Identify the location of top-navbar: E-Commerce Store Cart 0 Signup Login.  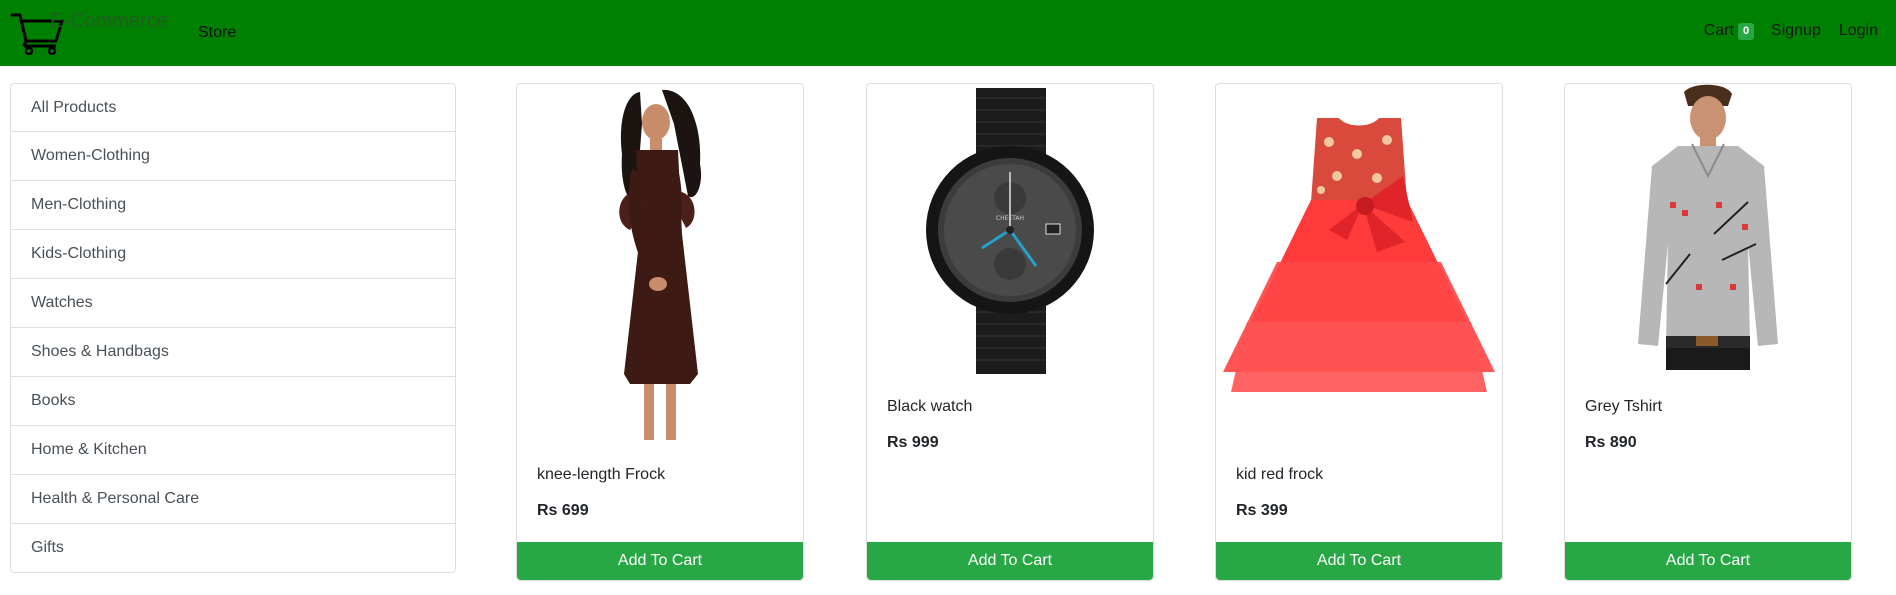
(948, 33).